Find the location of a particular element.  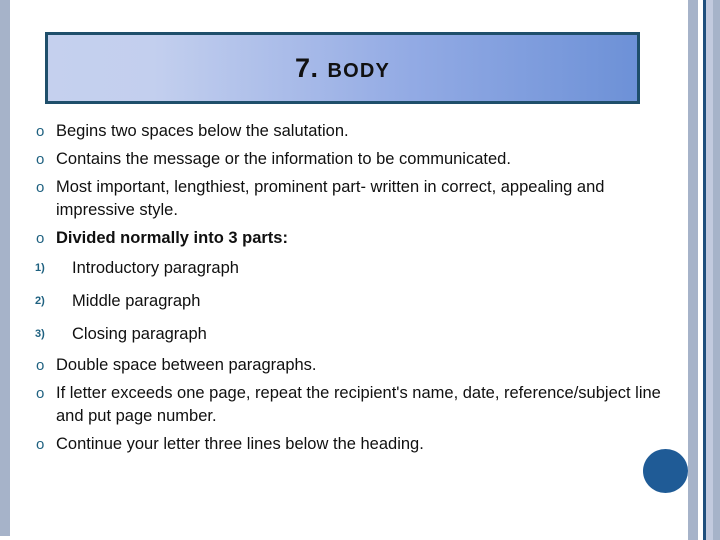

slide-title-banner: 7. BODY is located at coordinates (342, 68).